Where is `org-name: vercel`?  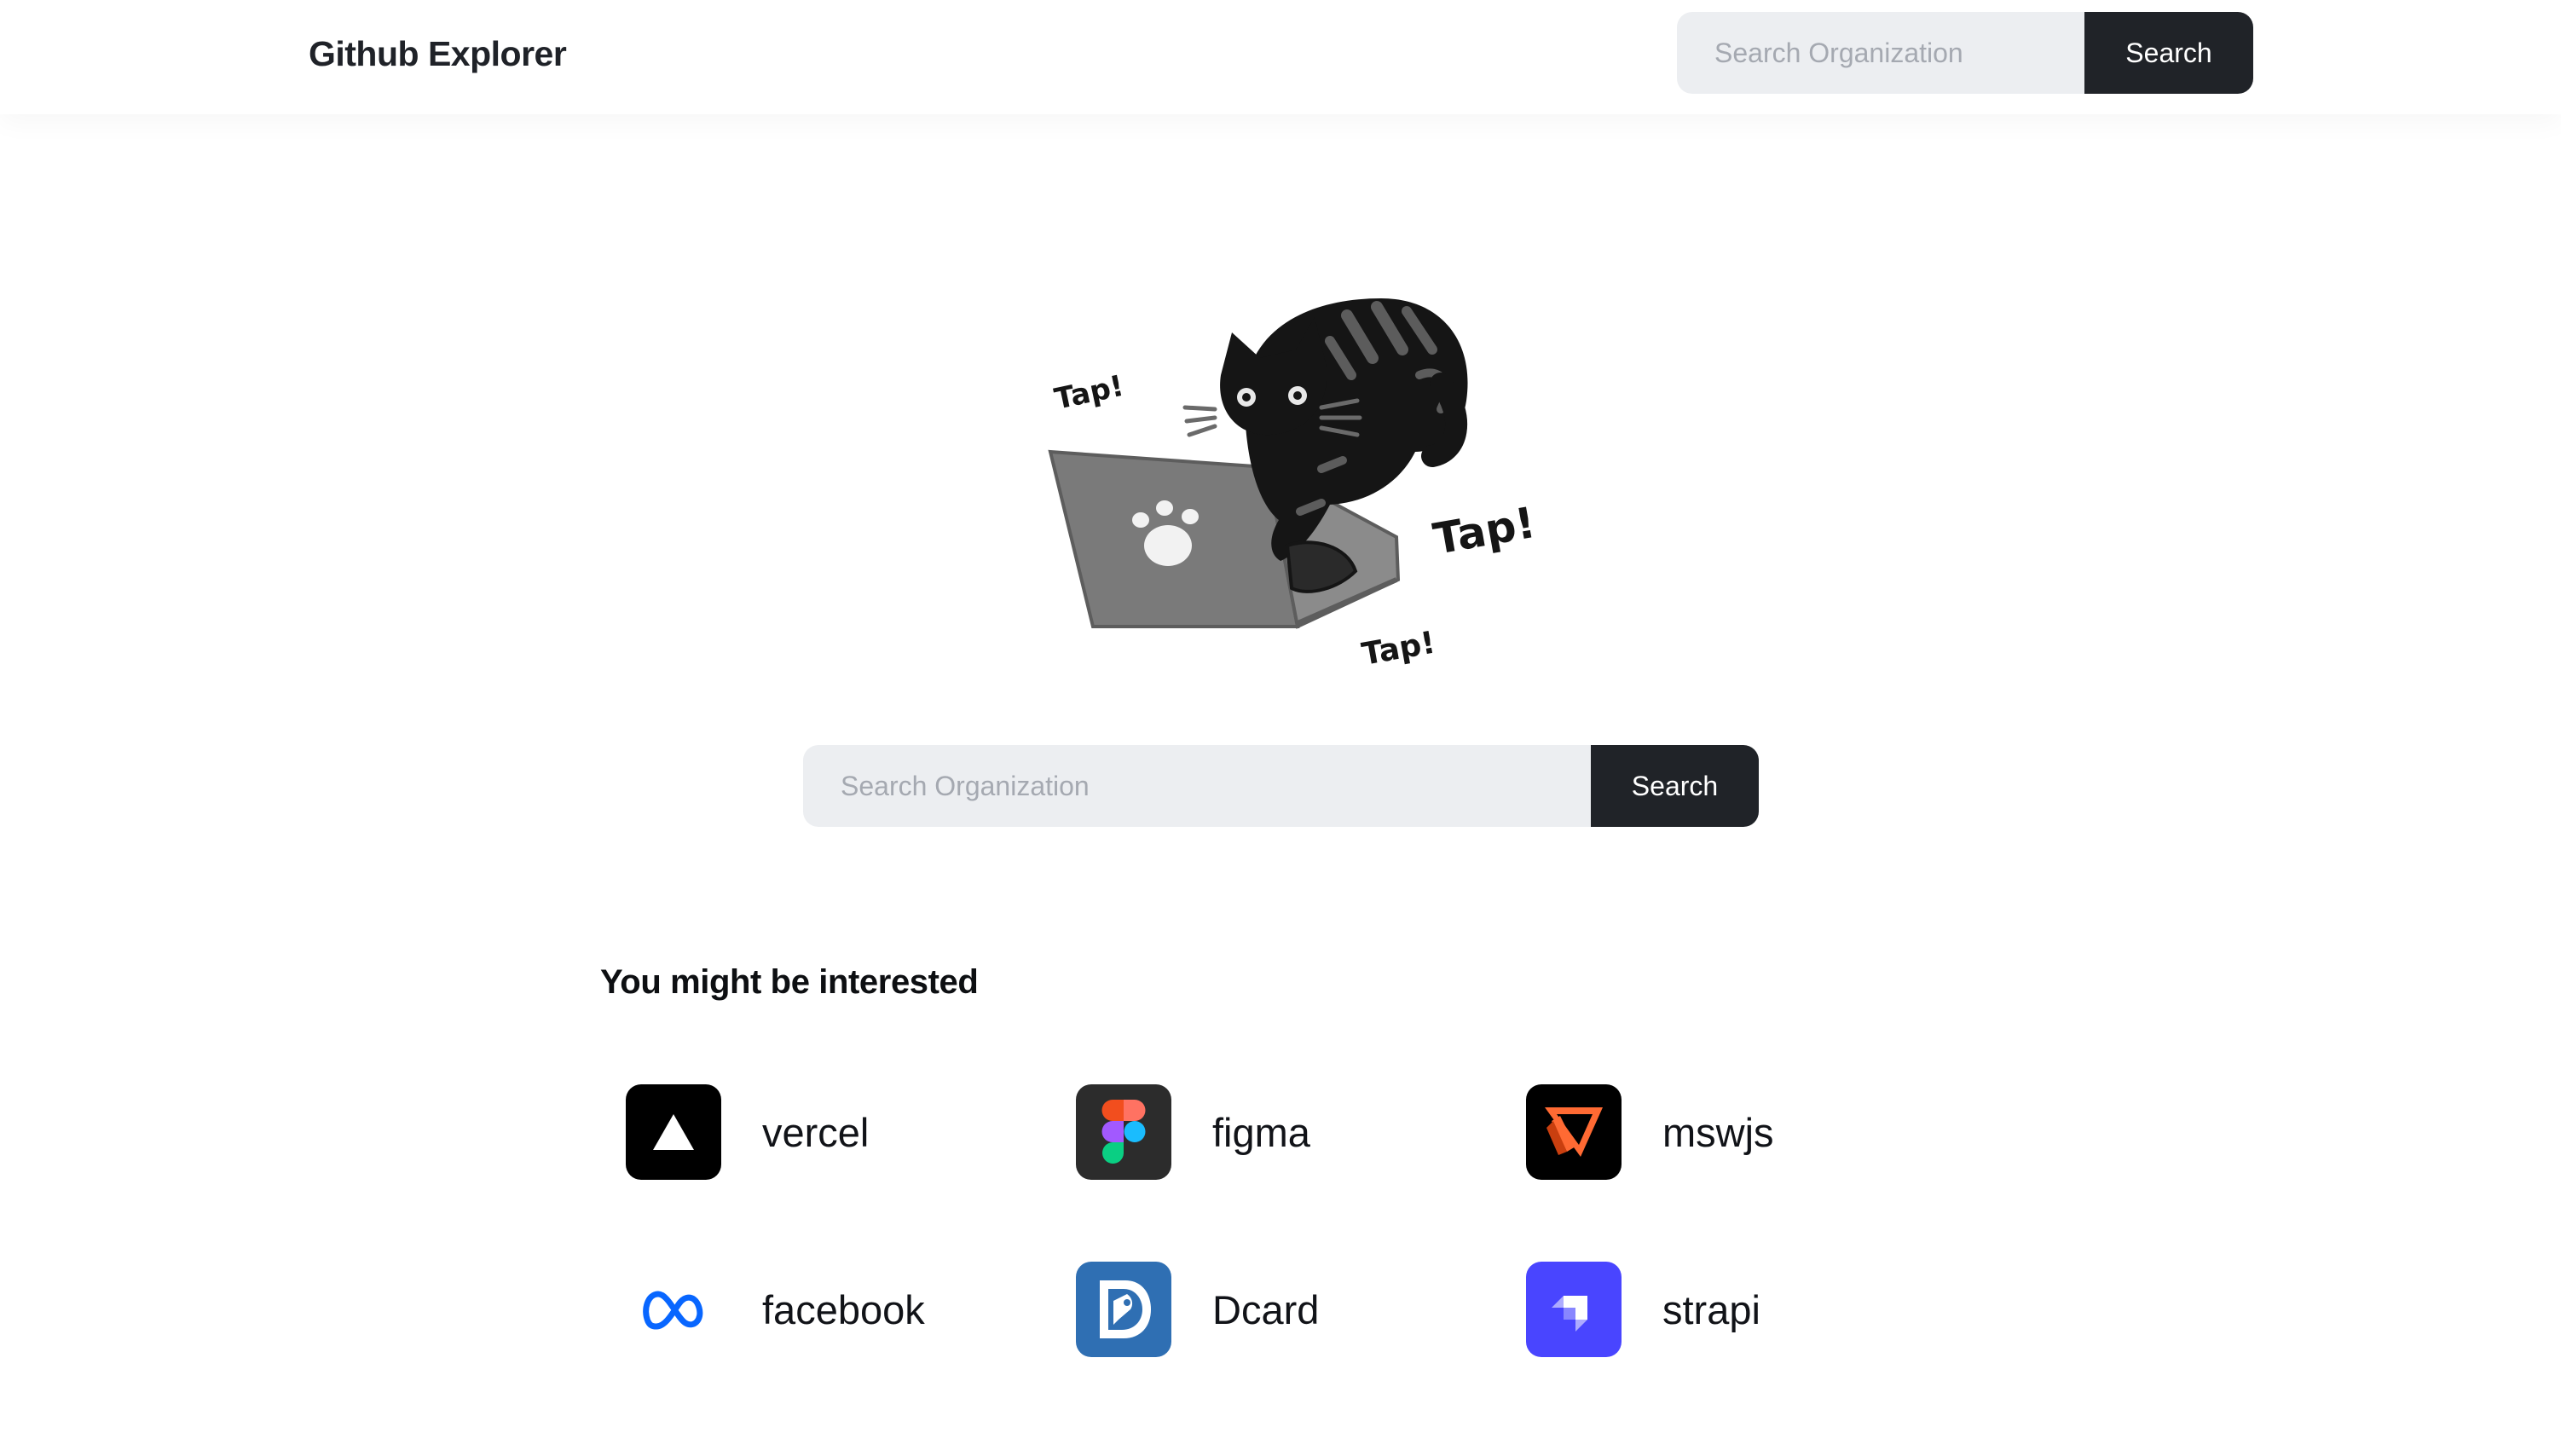 org-name: vercel is located at coordinates (816, 1132).